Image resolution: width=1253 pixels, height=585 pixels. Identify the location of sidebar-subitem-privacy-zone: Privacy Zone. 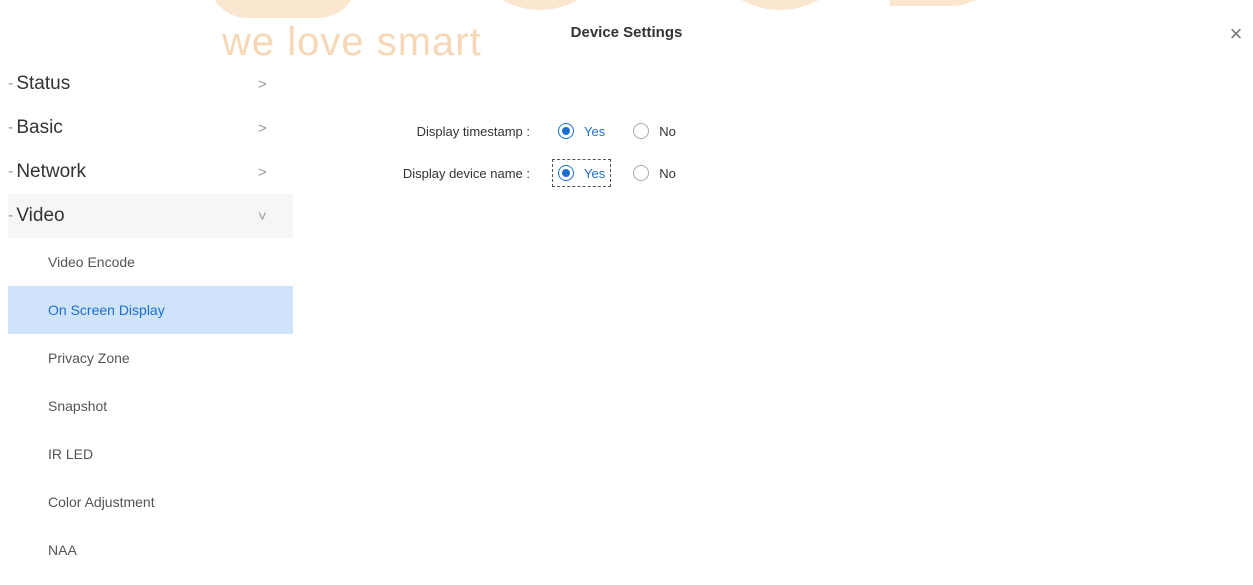
(150, 358).